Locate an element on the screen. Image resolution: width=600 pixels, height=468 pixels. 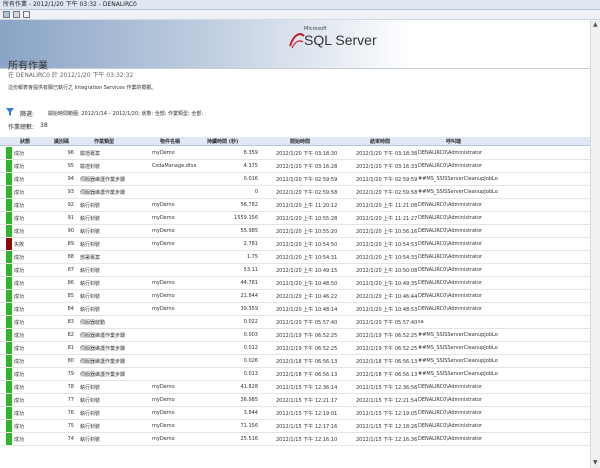
cell-id: 91 is located at coordinates (70, 218).